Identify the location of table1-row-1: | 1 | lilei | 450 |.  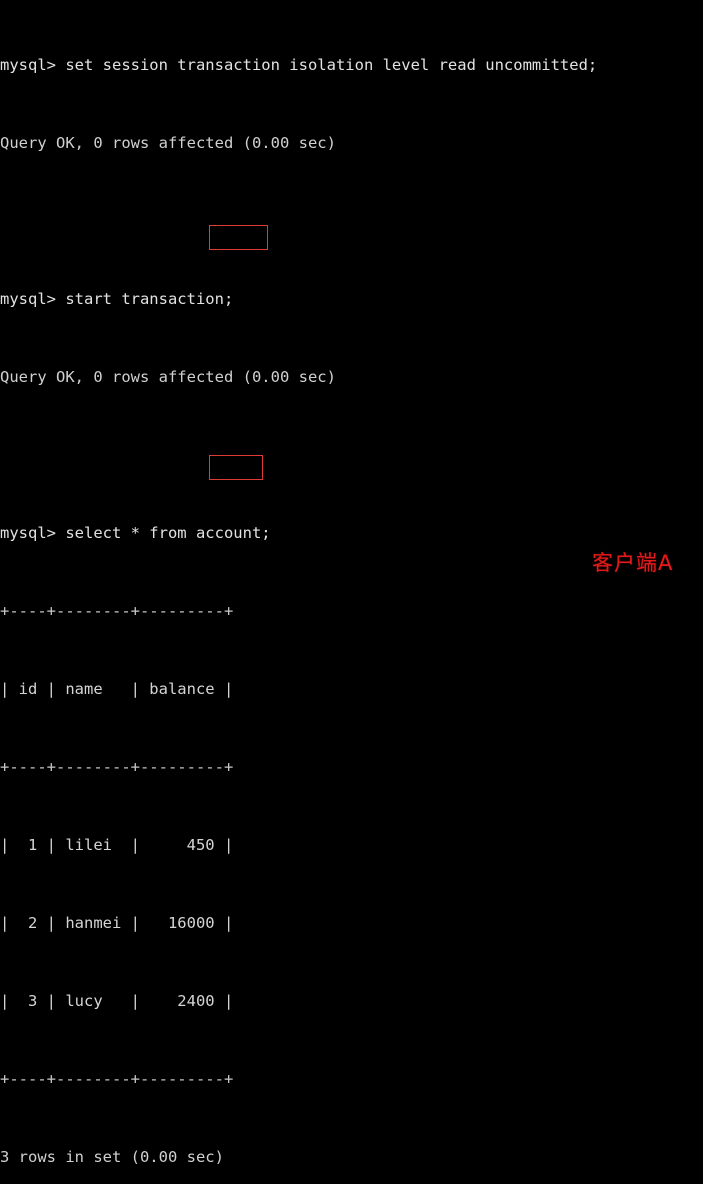
(117, 845).